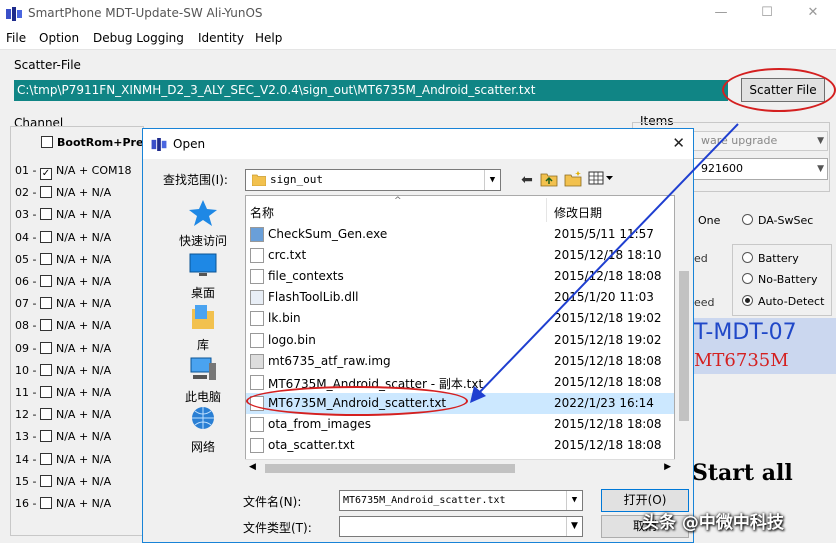 The height and width of the screenshot is (543, 836). I want to click on view-menu-icon, so click(601, 180).